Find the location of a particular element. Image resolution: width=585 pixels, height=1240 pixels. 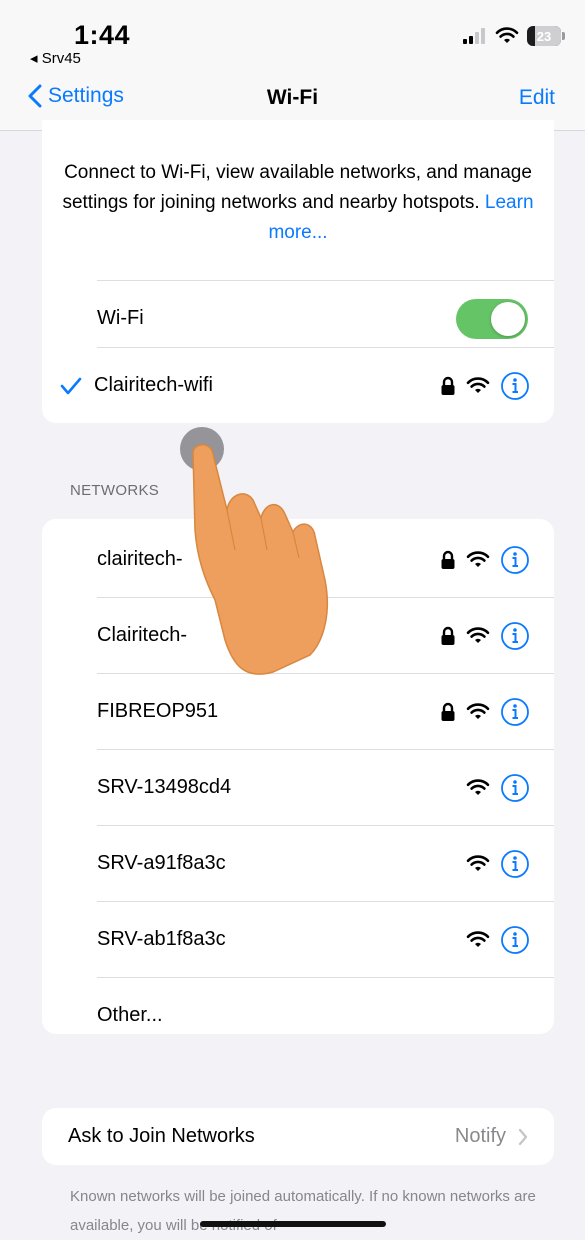

networks-section-header: NETWORKS is located at coordinates (115, 490).